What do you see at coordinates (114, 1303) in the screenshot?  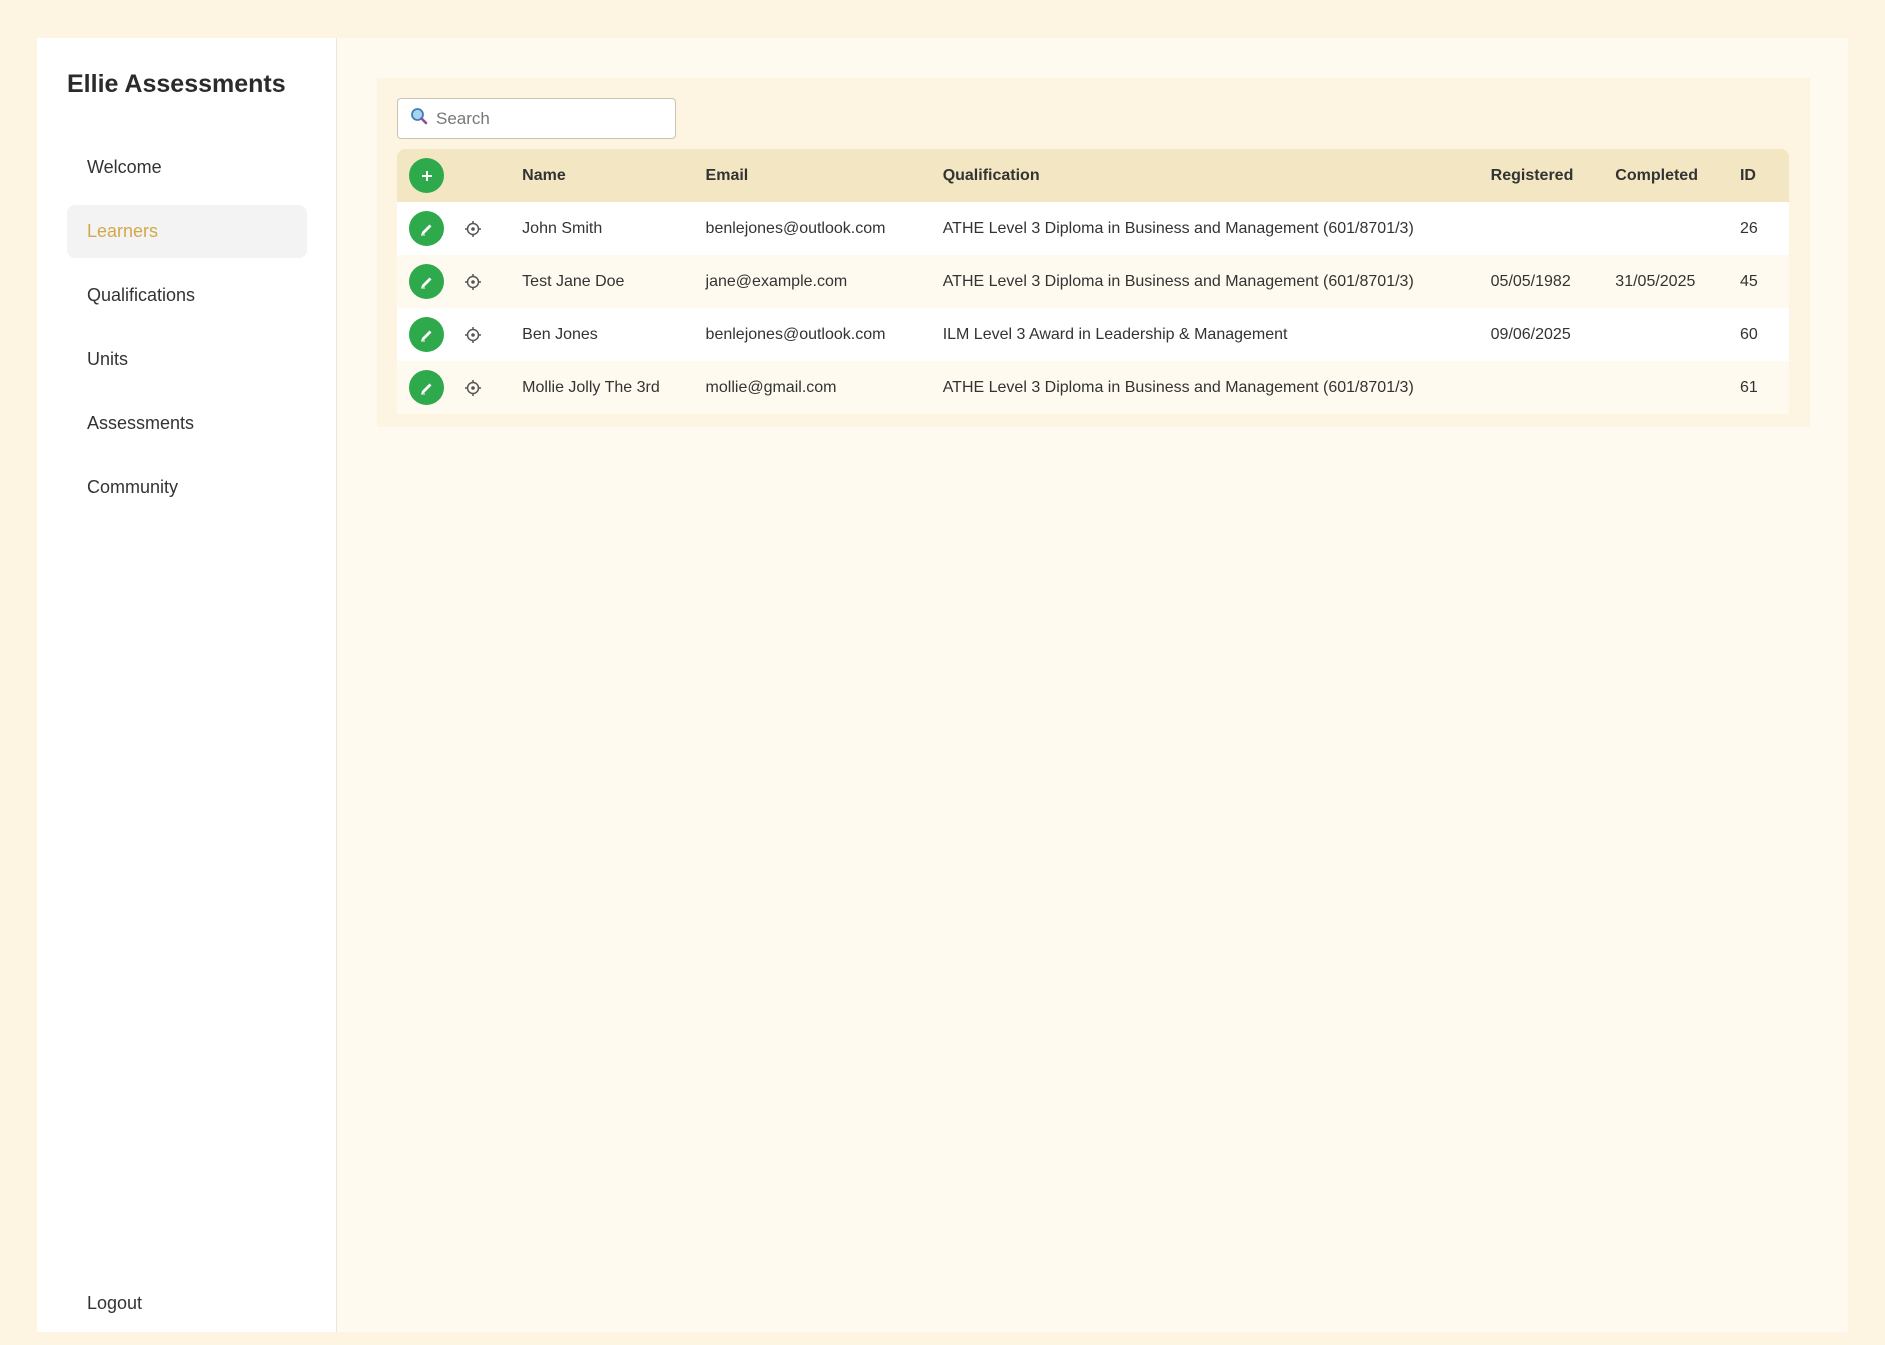 I see `logout-link: Logout` at bounding box center [114, 1303].